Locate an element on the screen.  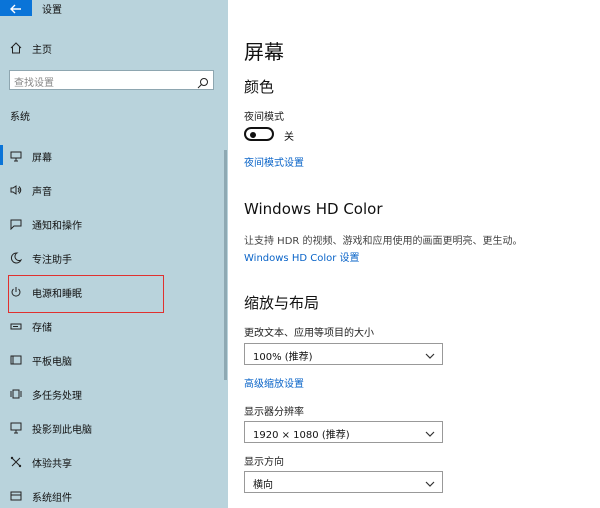
active-indicator is located at coordinates (1, 155).